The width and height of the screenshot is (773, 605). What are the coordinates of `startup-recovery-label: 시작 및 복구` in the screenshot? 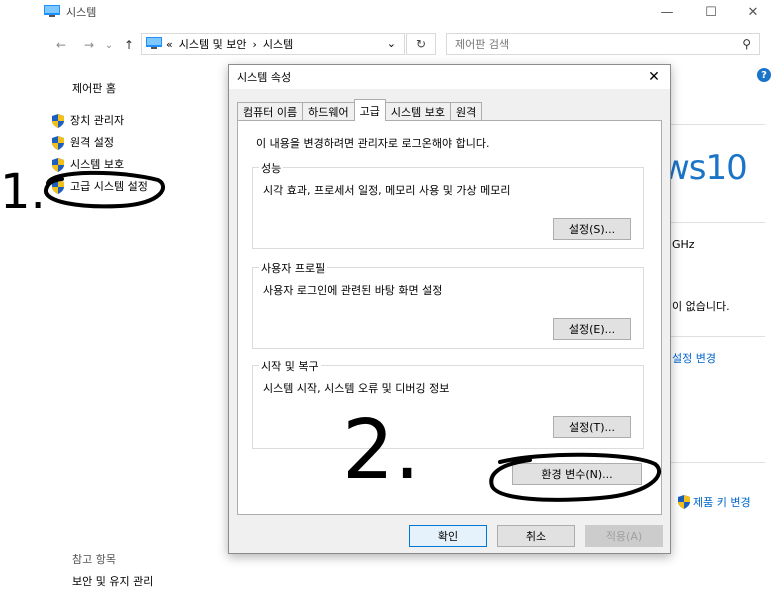 It's located at (290, 366).